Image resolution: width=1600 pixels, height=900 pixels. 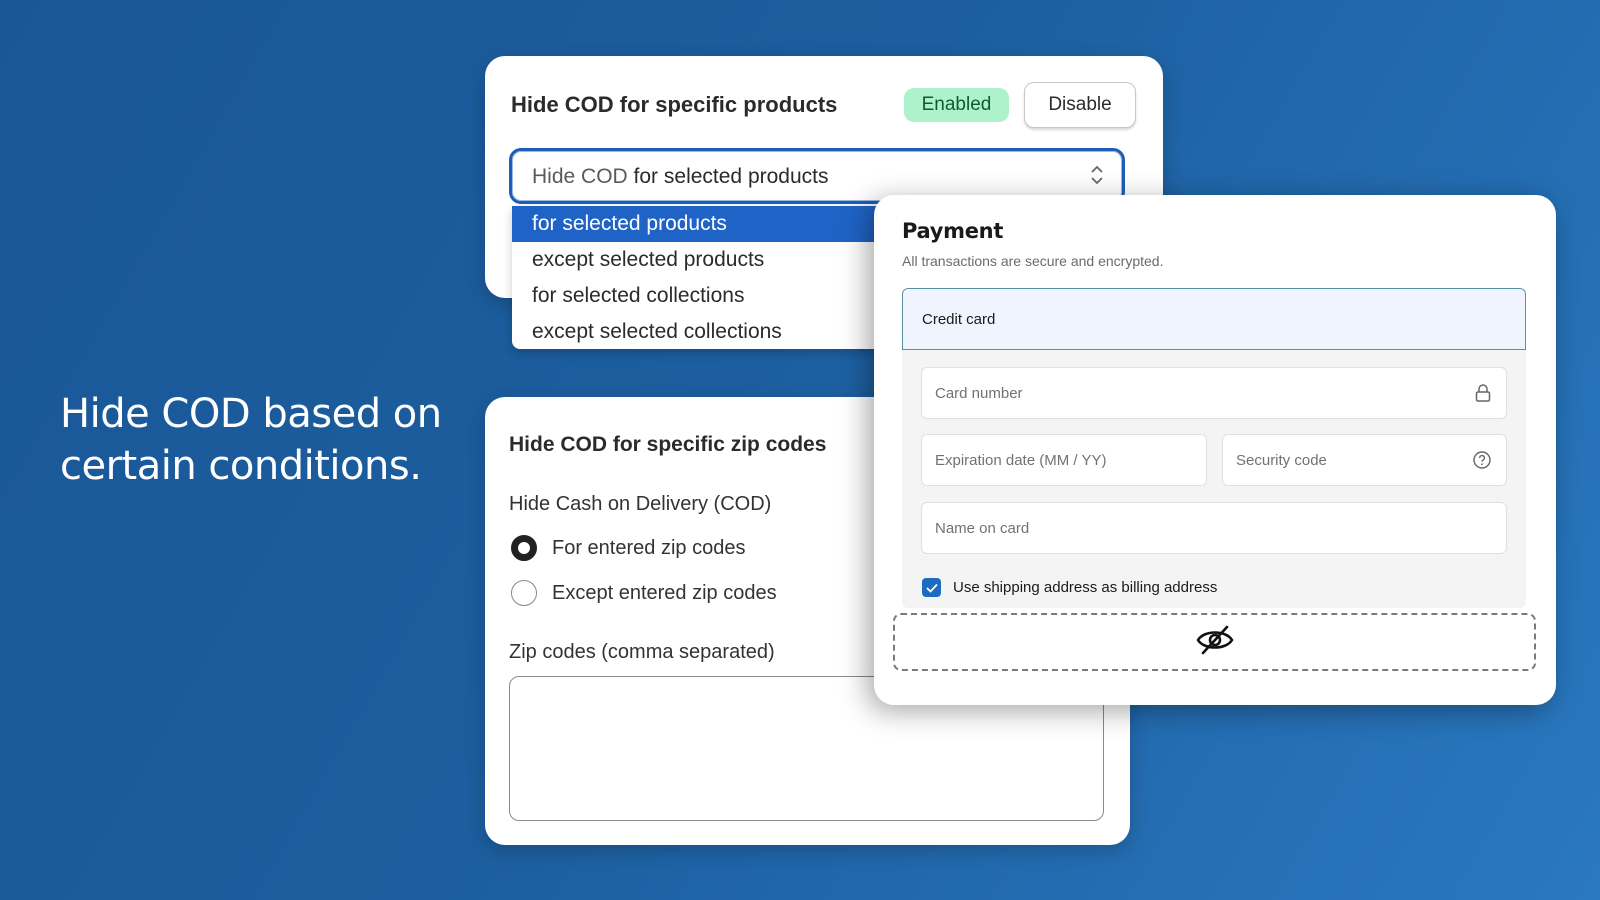 What do you see at coordinates (580, 176) in the screenshot?
I see `select-value-prefix: Hide COD` at bounding box center [580, 176].